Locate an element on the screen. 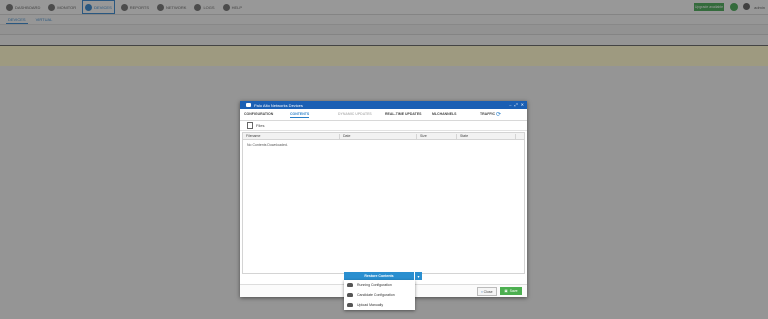  col-date: Date is located at coordinates (346, 136).